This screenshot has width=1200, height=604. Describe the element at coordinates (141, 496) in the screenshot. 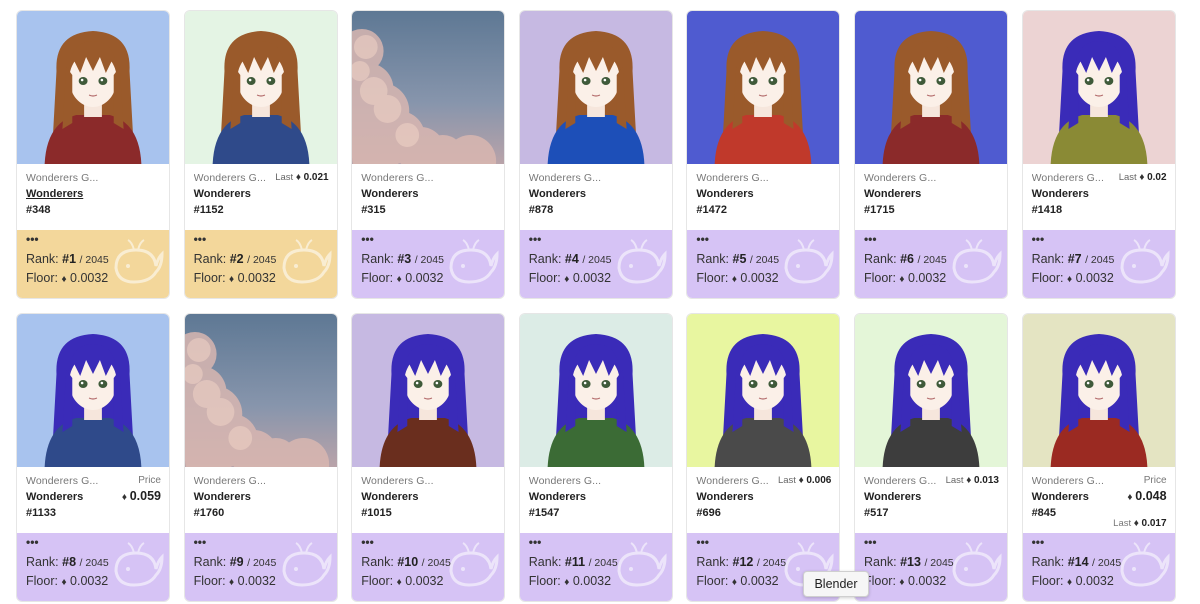

I see `price-value-line: ♦ 0.059` at that location.